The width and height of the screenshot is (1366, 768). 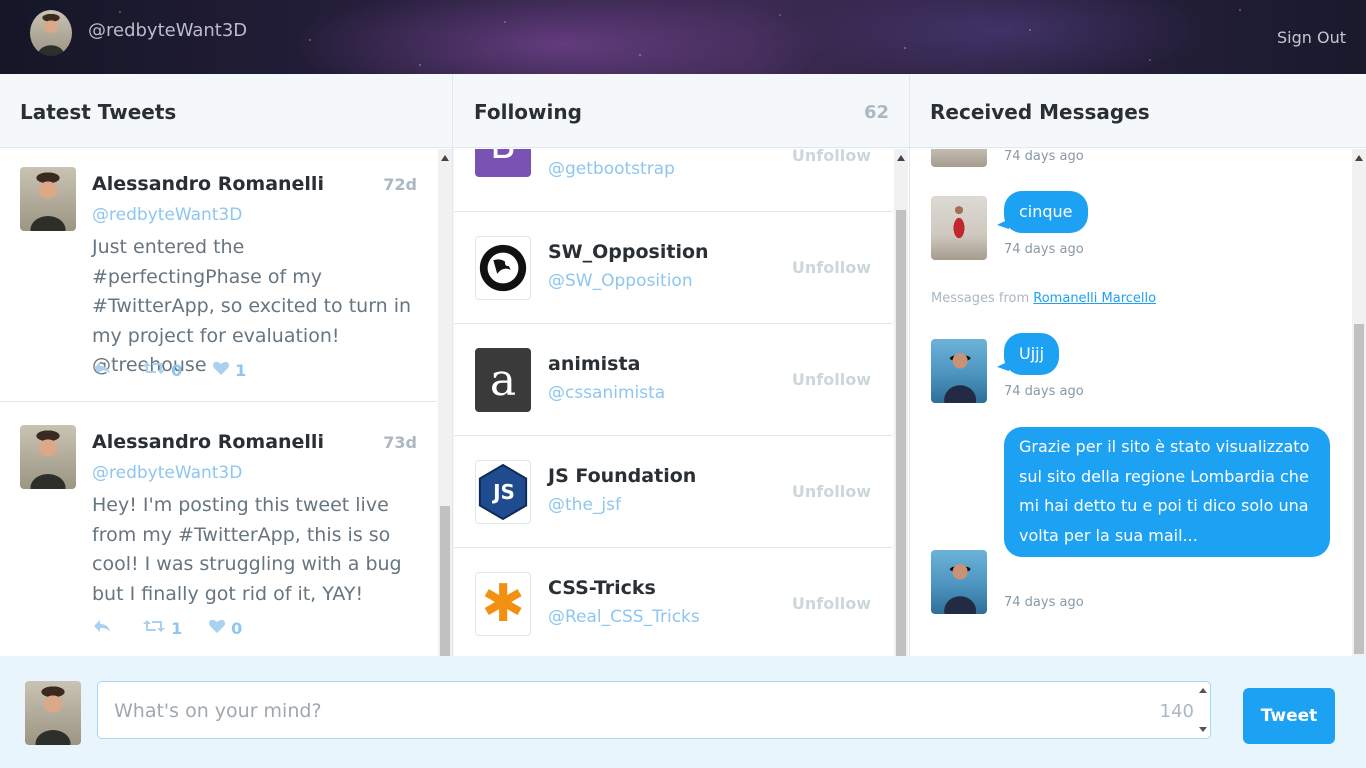 What do you see at coordinates (584, 505) in the screenshot?
I see `following-handle: @the_jsf` at bounding box center [584, 505].